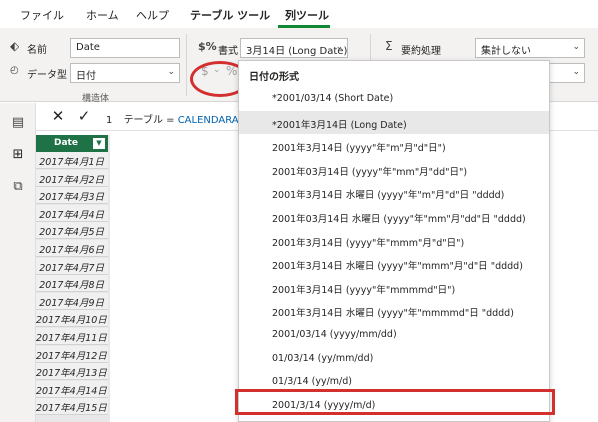 Image resolution: width=598 pixels, height=422 pixels. I want to click on format-select: 3月14日 (Long Date) ⌄, so click(294, 48).